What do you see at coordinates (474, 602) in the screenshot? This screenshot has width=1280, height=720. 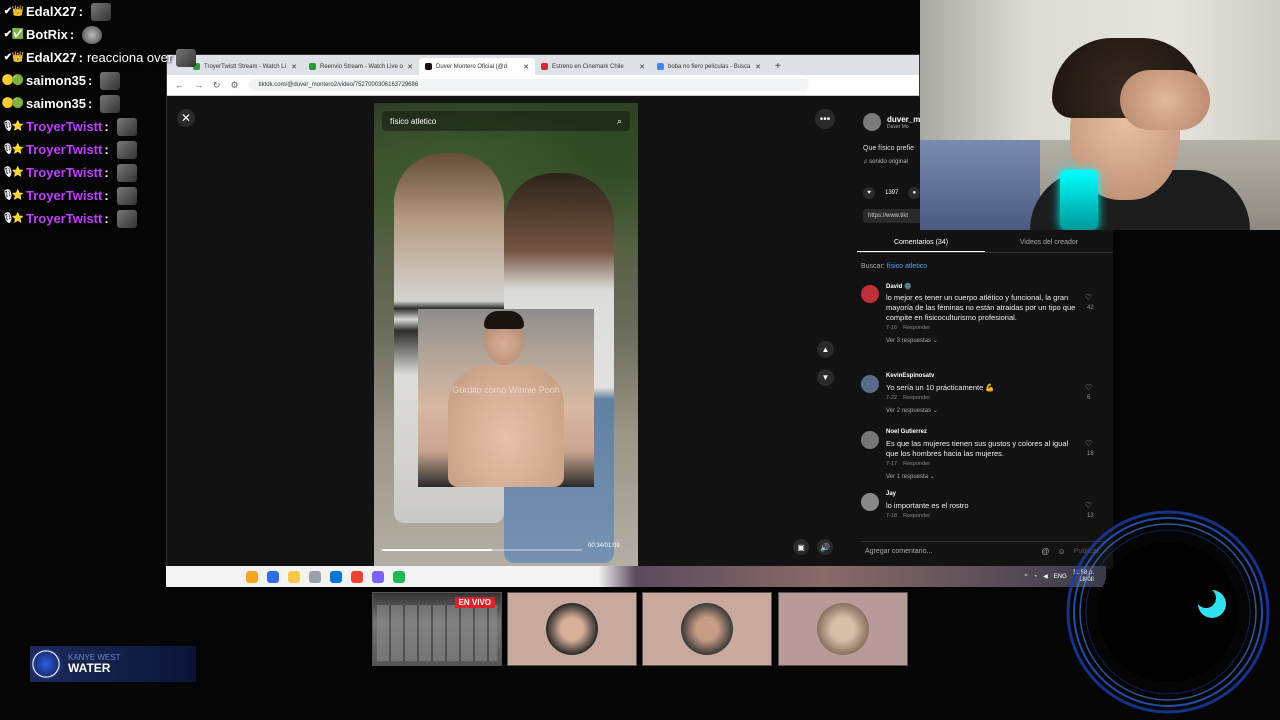 I see `live-badge: EN VIVO` at bounding box center [474, 602].